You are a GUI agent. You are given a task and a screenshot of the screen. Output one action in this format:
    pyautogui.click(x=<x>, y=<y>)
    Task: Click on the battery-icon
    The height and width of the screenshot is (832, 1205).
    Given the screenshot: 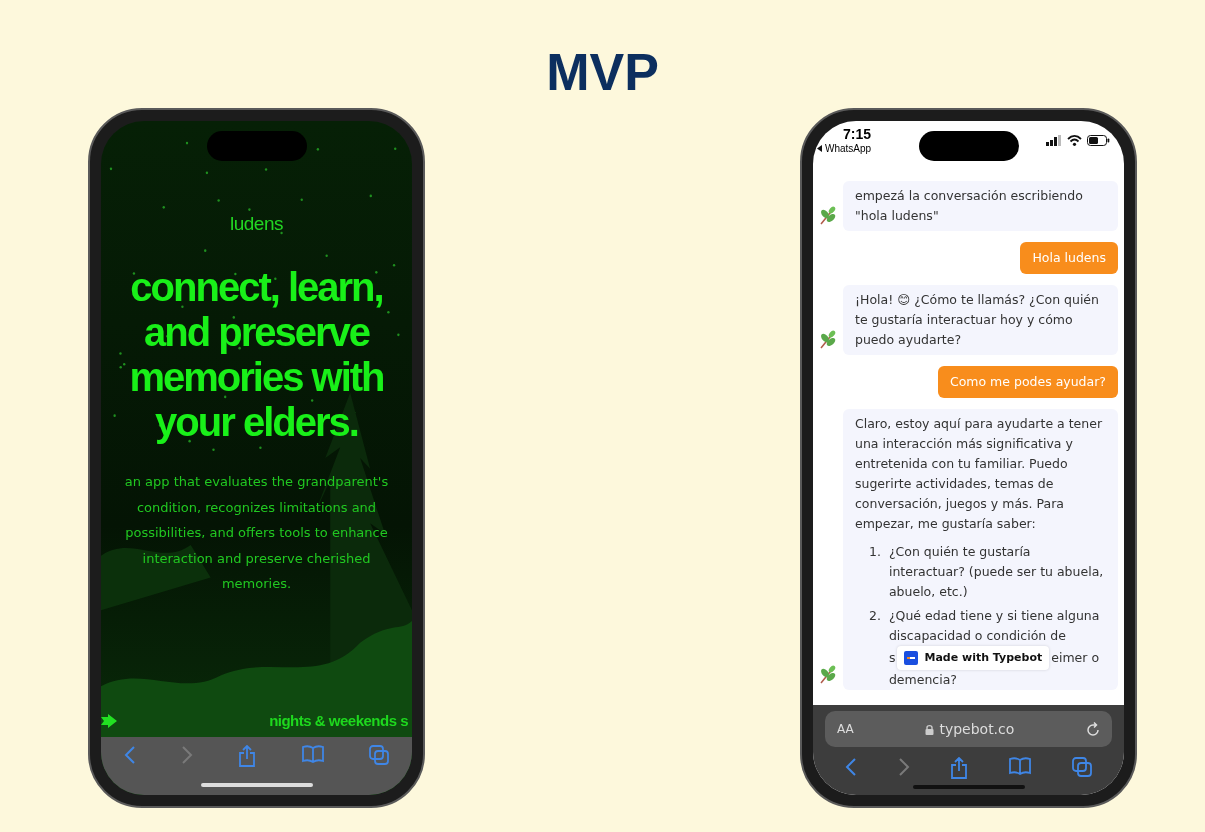 What is the action you would take?
    pyautogui.click(x=1098, y=140)
    